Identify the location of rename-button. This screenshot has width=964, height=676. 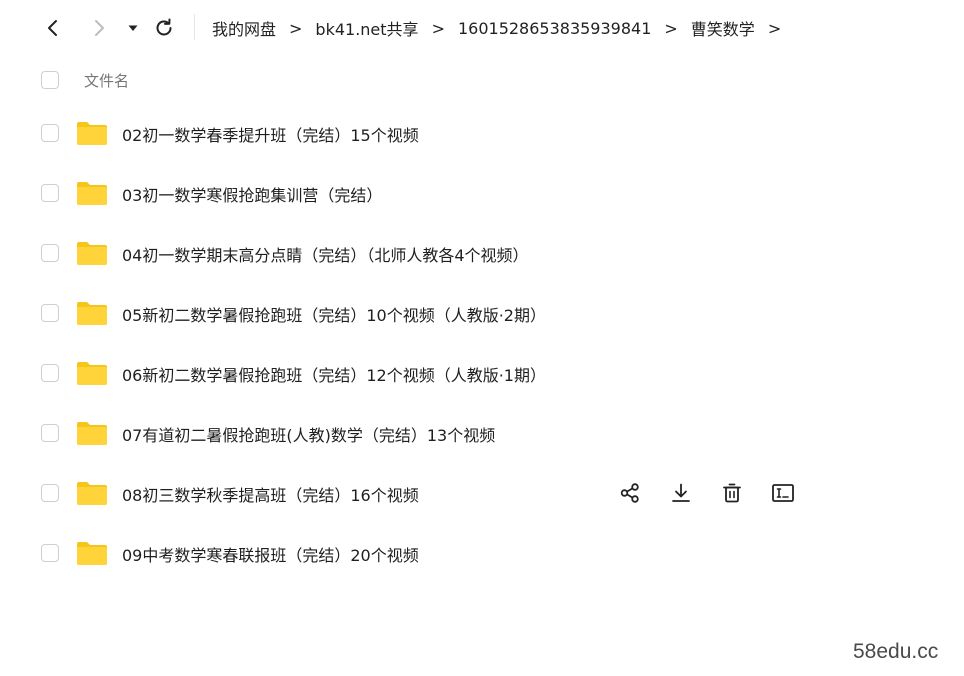
(783, 493).